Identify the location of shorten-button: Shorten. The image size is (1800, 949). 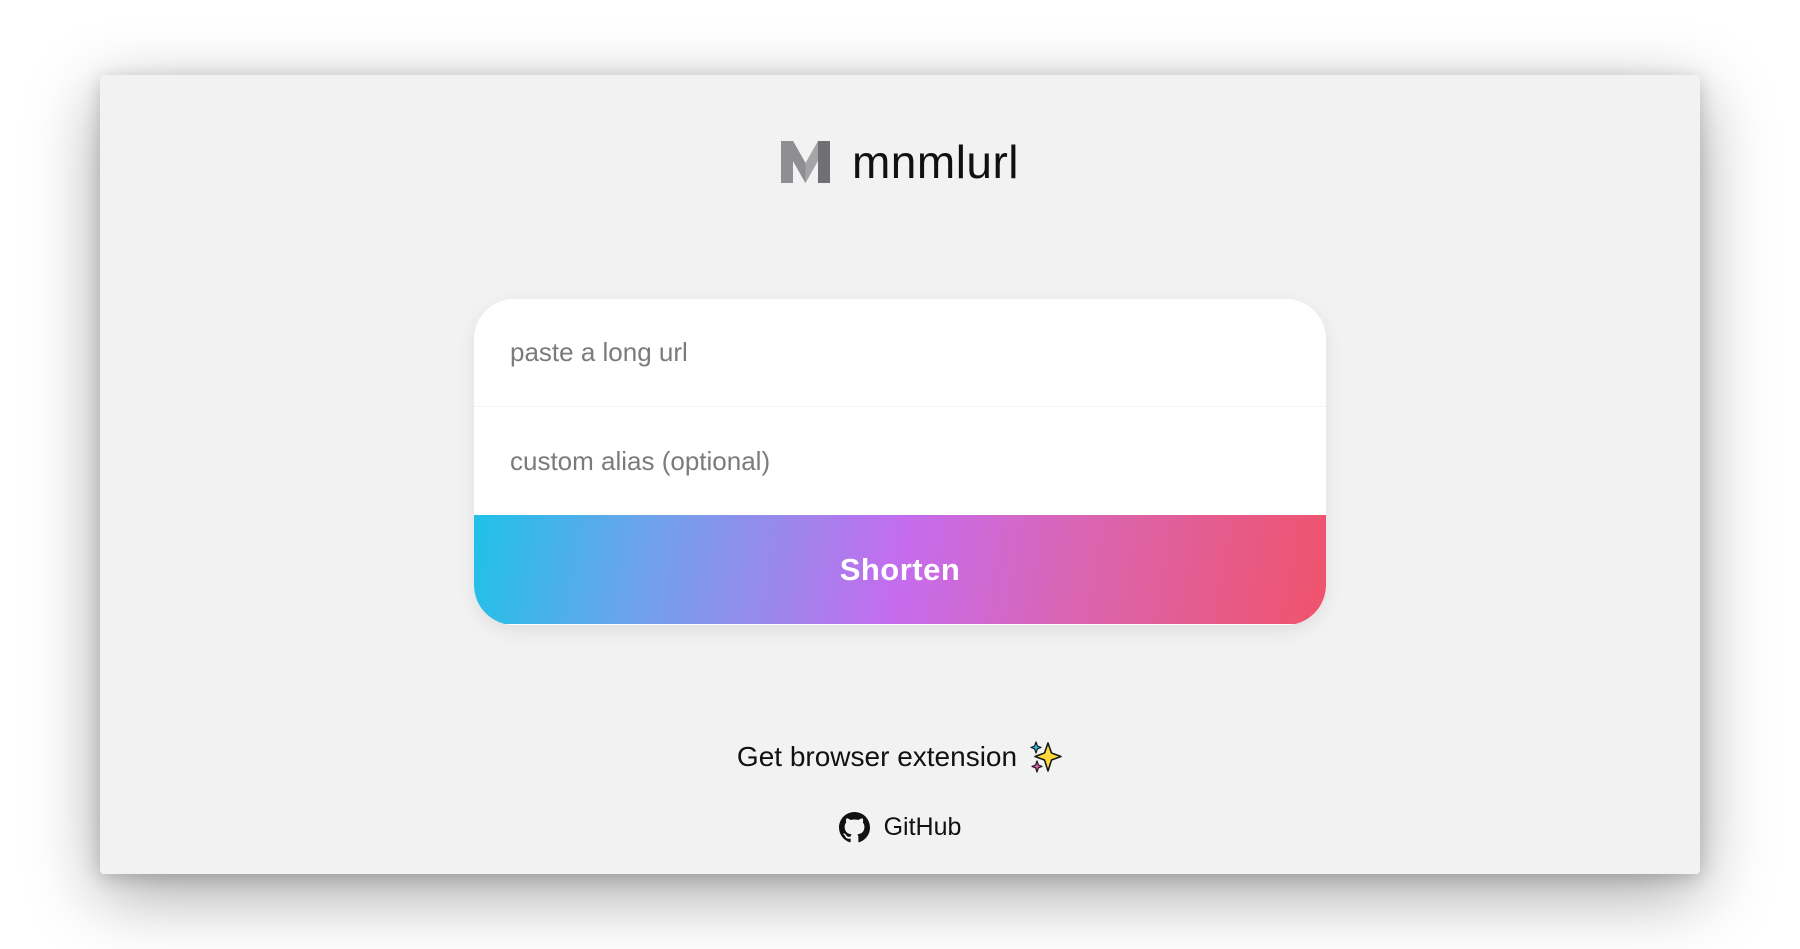
(900, 569).